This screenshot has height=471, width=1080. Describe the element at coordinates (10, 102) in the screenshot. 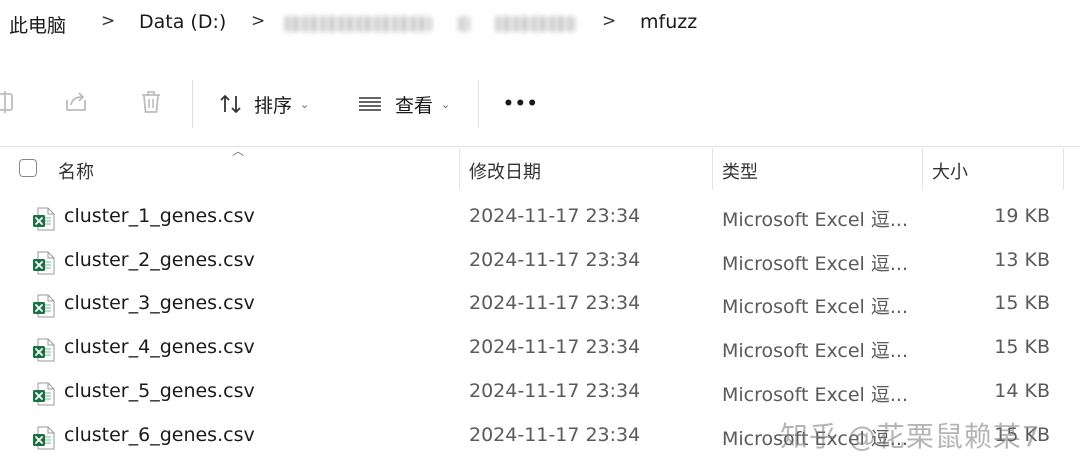

I see `rename-icon` at that location.